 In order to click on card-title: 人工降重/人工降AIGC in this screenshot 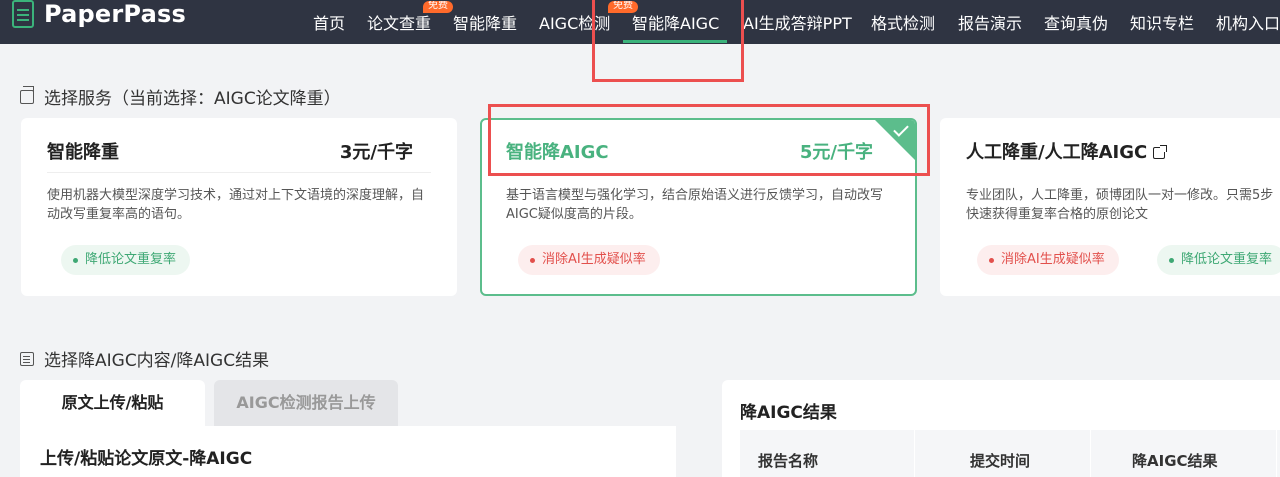, I will do `click(1067, 151)`.